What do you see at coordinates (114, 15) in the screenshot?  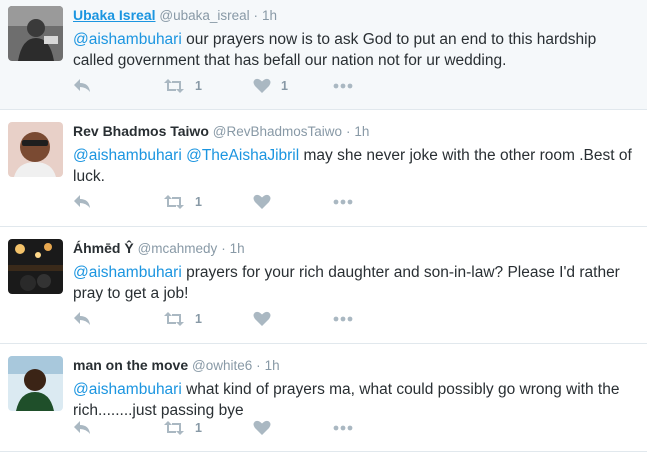 I see `display-name: Ubaka Isreal` at bounding box center [114, 15].